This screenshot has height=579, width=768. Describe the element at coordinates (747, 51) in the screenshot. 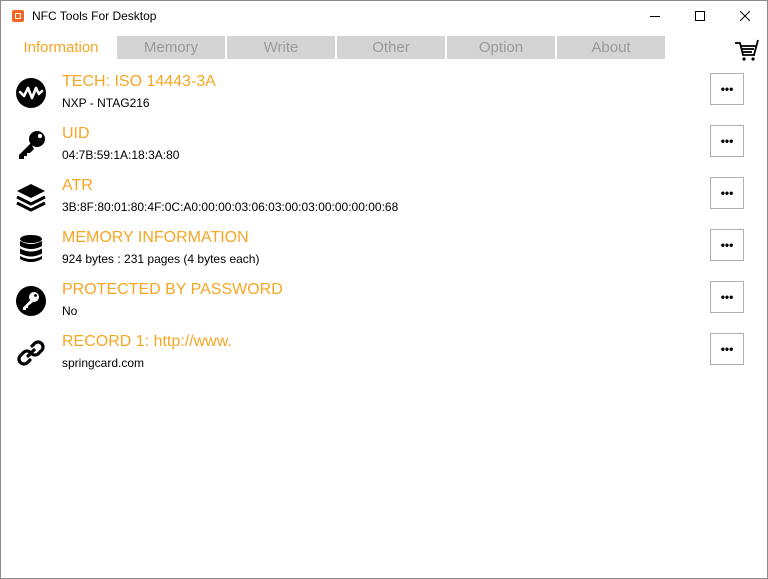

I see `cart-icon` at that location.